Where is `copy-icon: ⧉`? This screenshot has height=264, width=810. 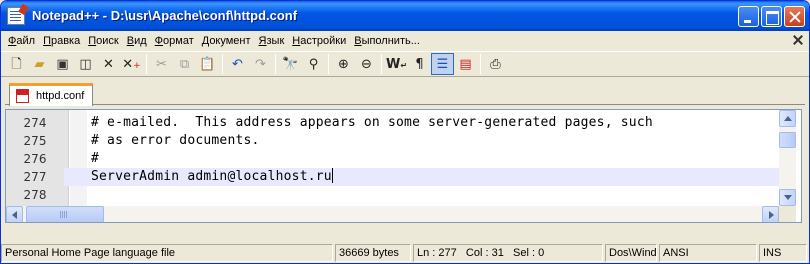 copy-icon: ⧉ is located at coordinates (184, 64).